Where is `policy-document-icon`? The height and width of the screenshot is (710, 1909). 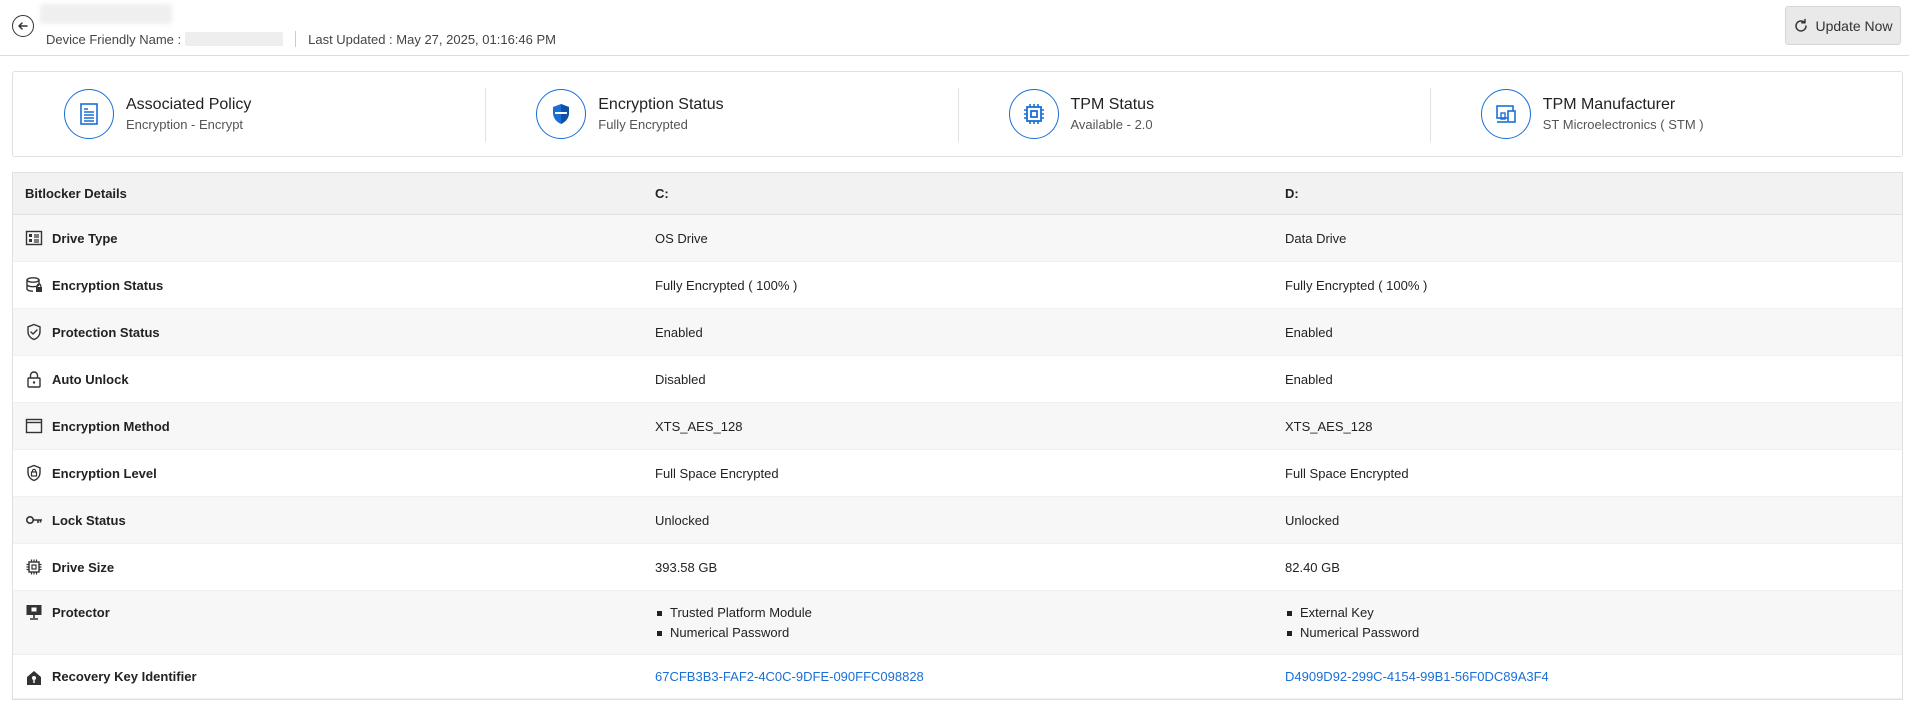 policy-document-icon is located at coordinates (89, 114).